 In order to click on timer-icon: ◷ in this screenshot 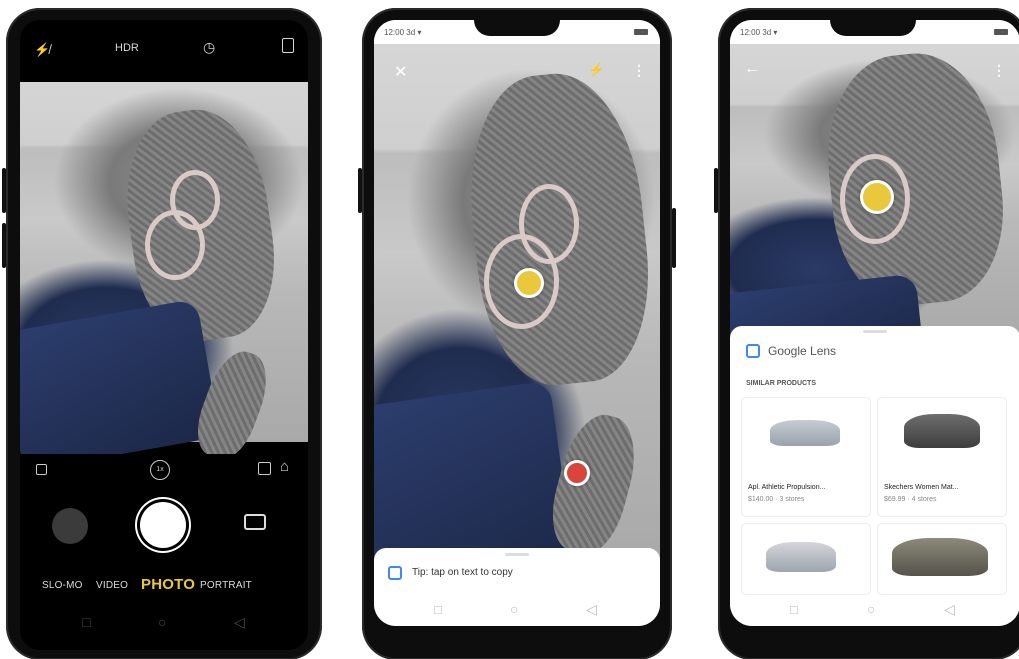, I will do `click(209, 47)`.